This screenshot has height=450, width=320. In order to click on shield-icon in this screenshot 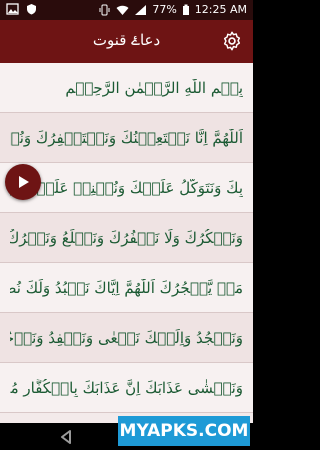, I will do `click(31, 9)`.